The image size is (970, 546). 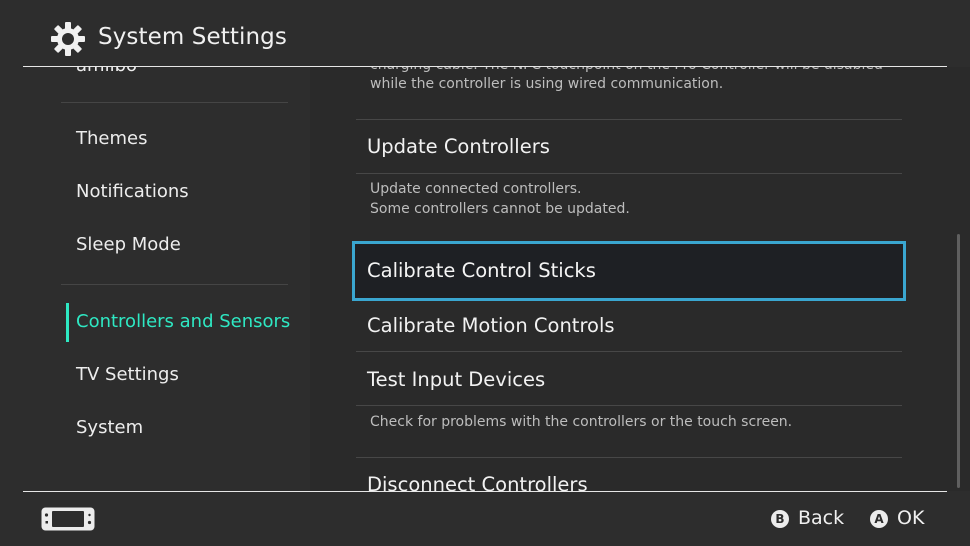 What do you see at coordinates (481, 270) in the screenshot?
I see `calibrate-control-sticks-label: Calibrate Control Sticks` at bounding box center [481, 270].